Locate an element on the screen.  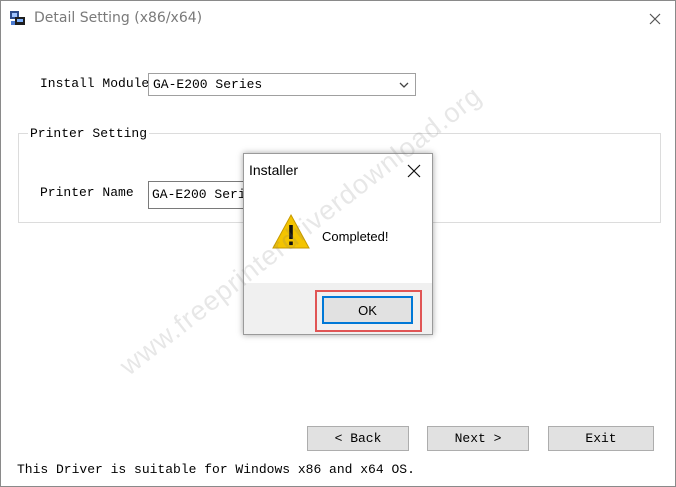
warning-icon is located at coordinates (291, 231).